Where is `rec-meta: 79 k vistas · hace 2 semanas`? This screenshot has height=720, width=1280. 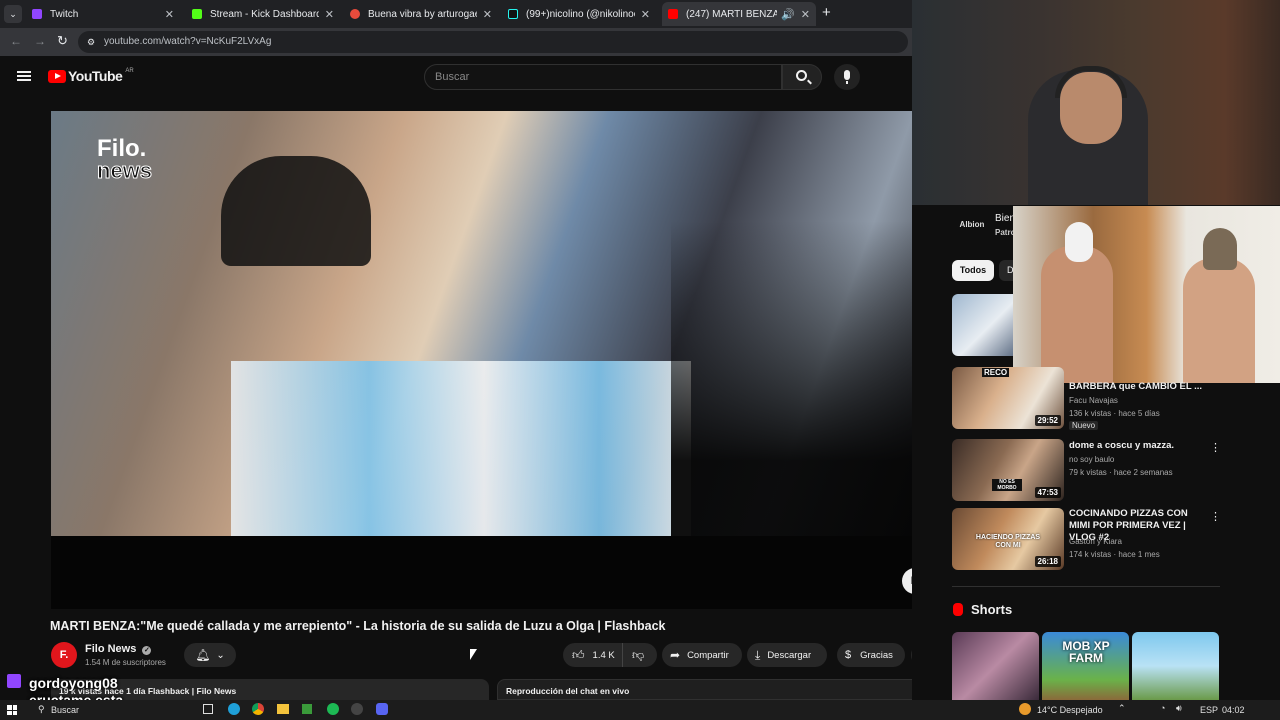 rec-meta: 79 k vistas · hace 2 semanas is located at coordinates (1121, 472).